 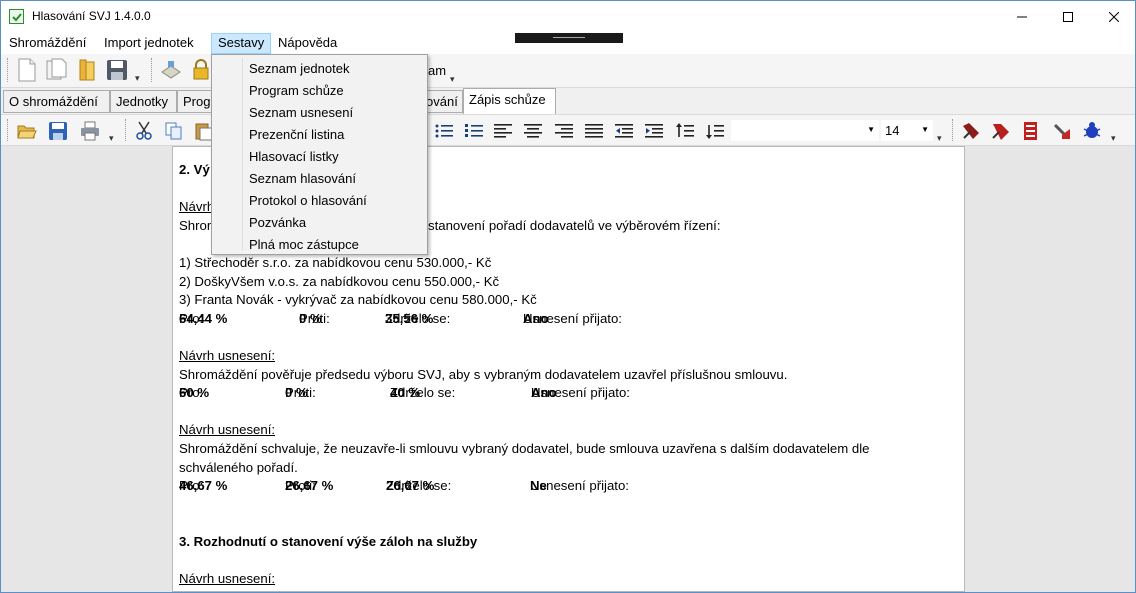 What do you see at coordinates (27, 131) in the screenshot?
I see `open-icon` at bounding box center [27, 131].